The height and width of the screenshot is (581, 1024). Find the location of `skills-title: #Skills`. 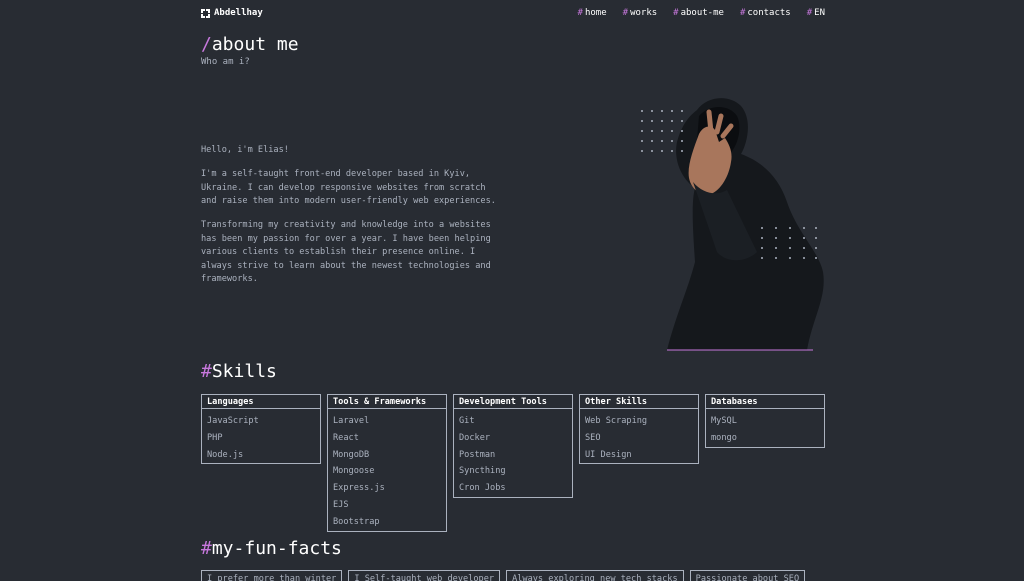

skills-title: #Skills is located at coordinates (239, 371).